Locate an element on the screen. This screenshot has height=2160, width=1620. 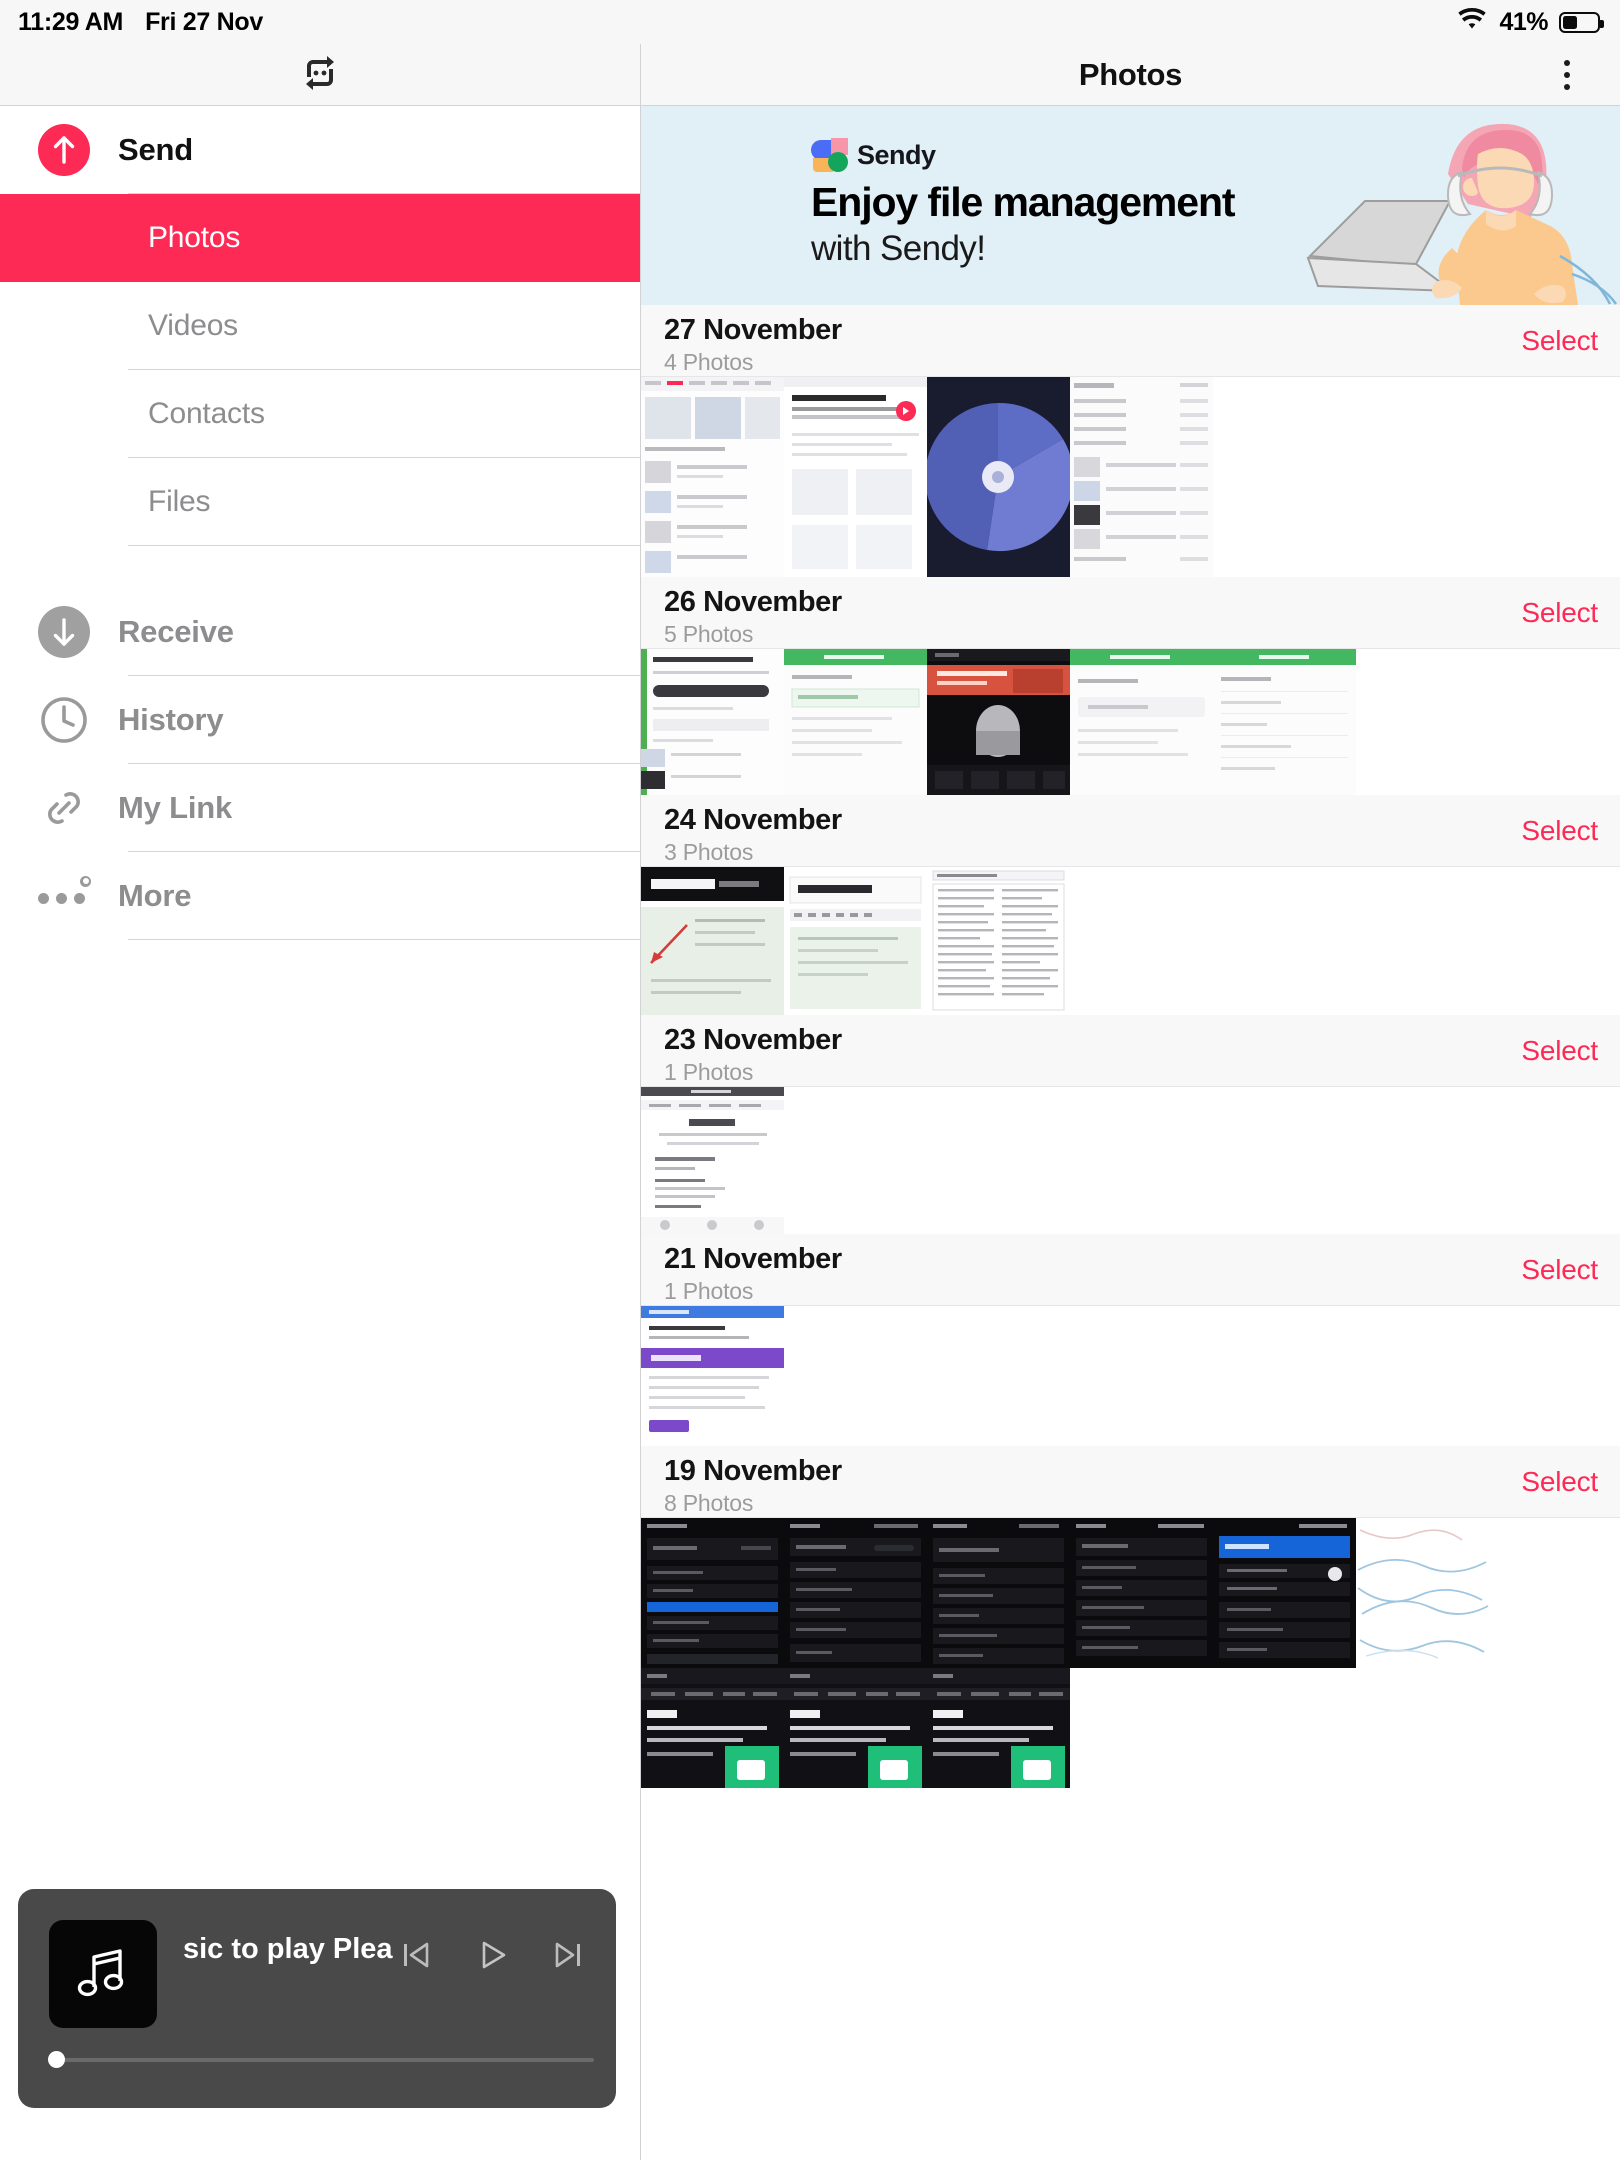
sendy-brand-name: Sendy is located at coordinates (896, 154).